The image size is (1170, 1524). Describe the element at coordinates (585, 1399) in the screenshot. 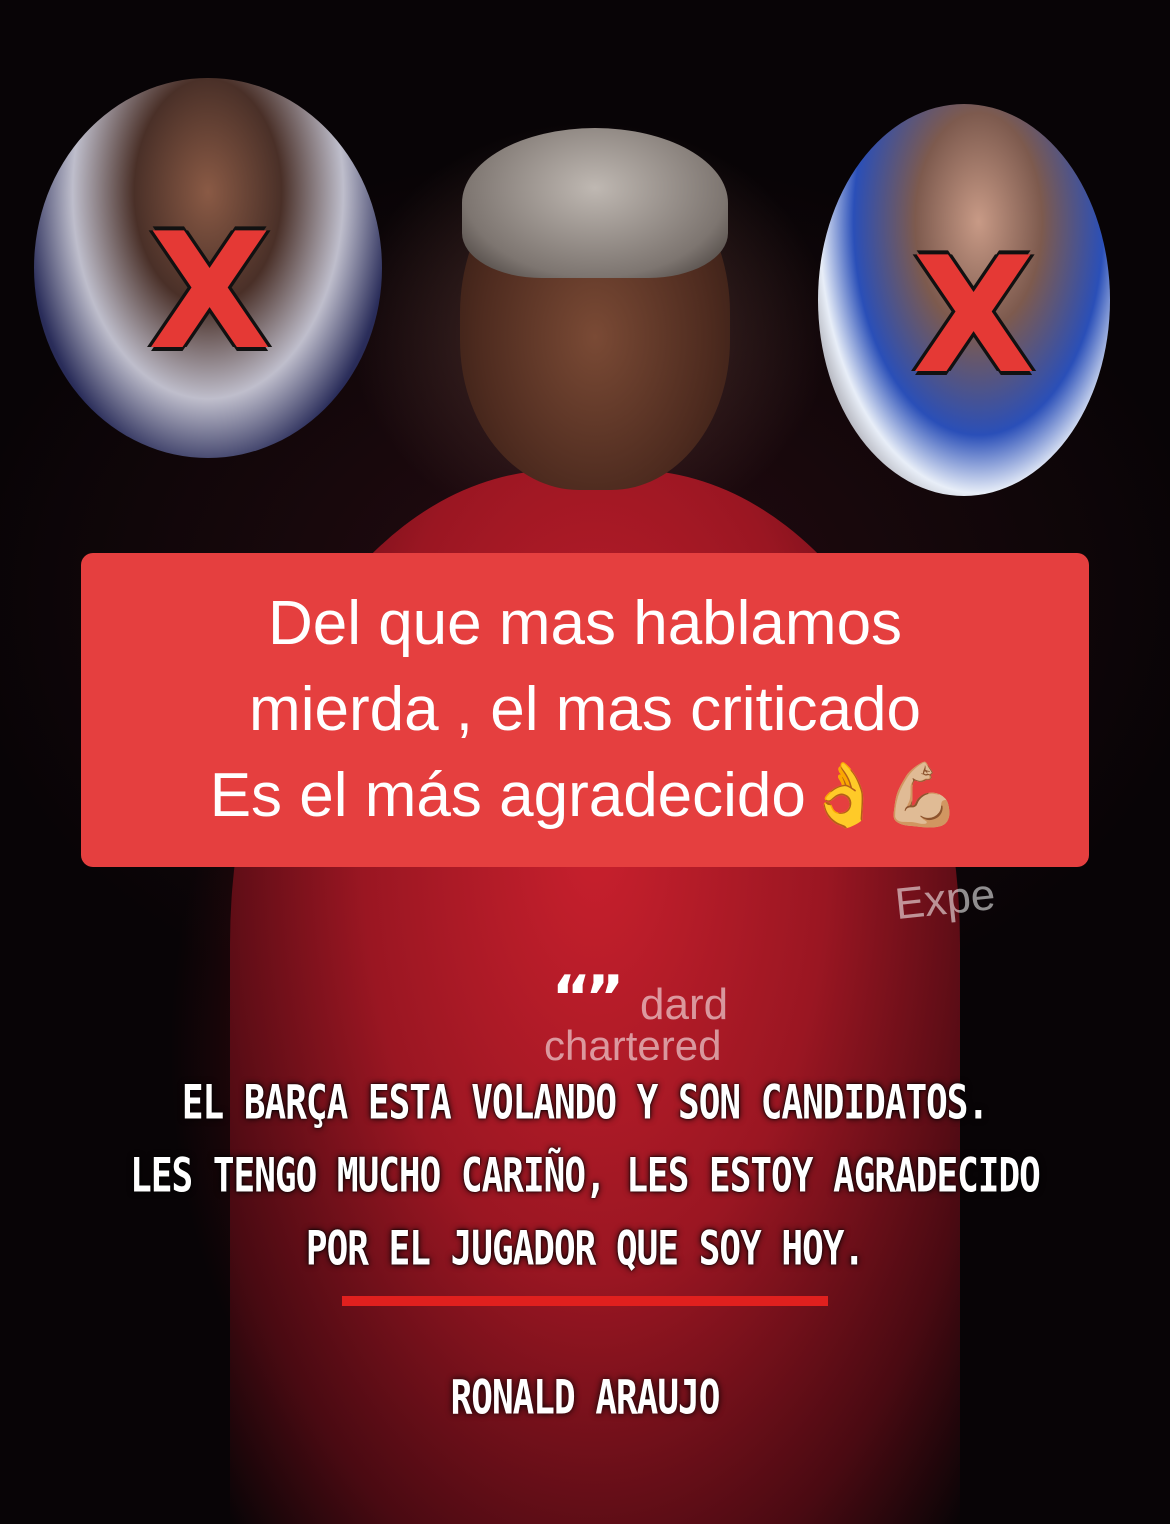

I see `quote-author: RONALD ARAUJO` at that location.